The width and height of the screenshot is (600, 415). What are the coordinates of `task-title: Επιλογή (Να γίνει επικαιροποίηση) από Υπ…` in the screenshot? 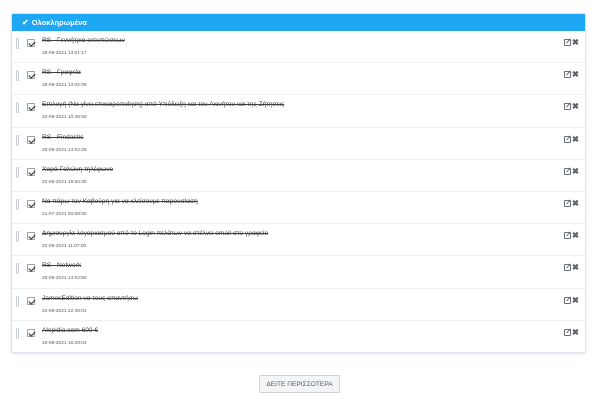 It's located at (163, 104).